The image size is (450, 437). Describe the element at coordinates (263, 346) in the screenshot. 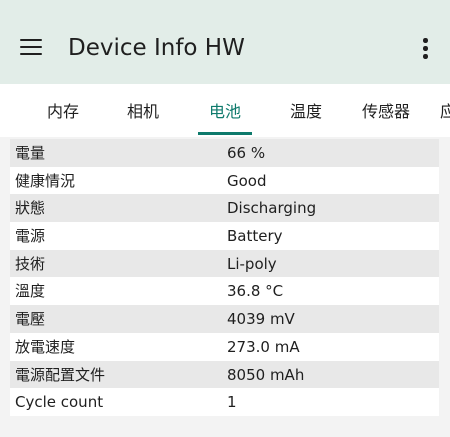

I see `row-value: 273.0 mA` at that location.